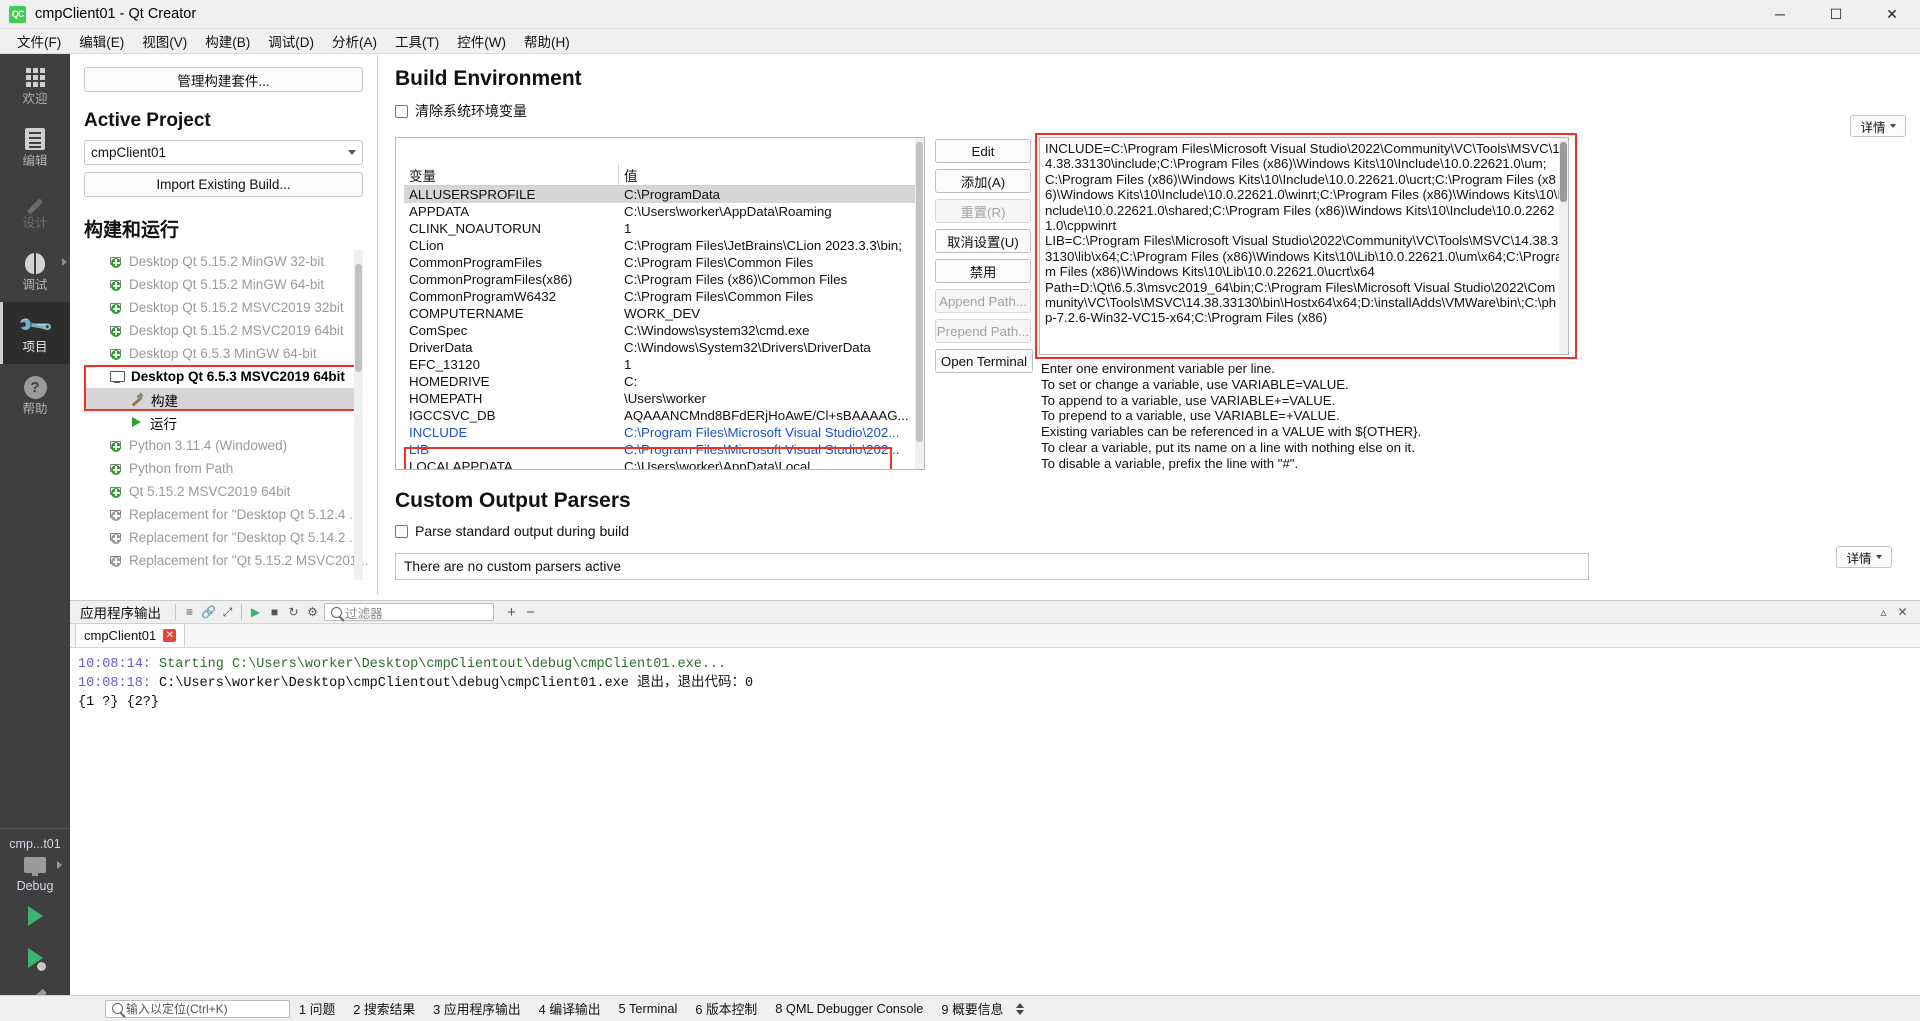 The height and width of the screenshot is (1021, 1920). I want to click on close-button: ✕, so click(1892, 14).